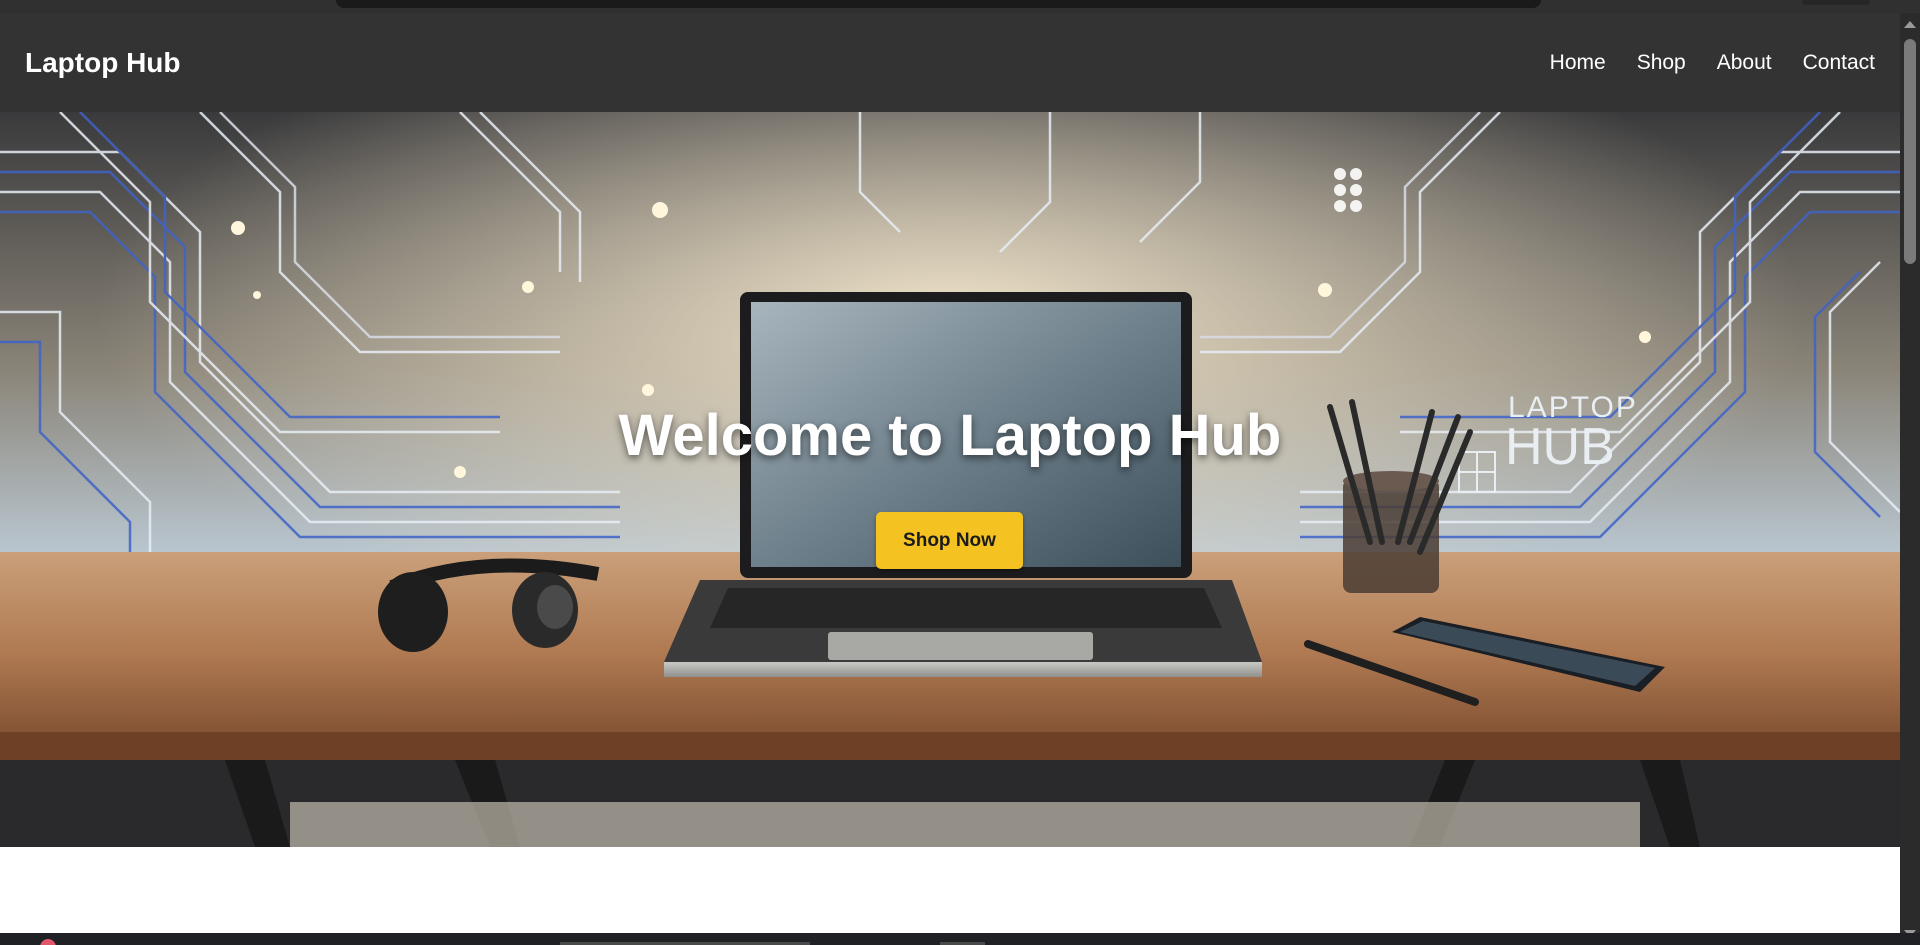  Describe the element at coordinates (1910, 24) in the screenshot. I see `chevron-up-icon` at that location.